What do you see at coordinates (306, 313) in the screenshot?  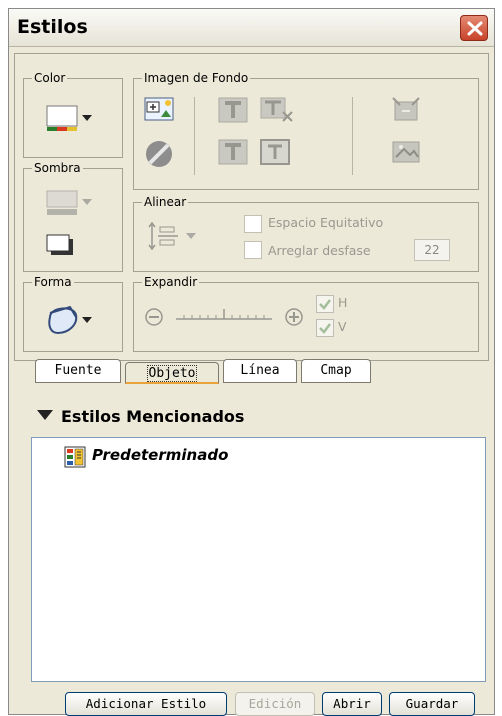 I see `expand-group: Expandir H V` at bounding box center [306, 313].